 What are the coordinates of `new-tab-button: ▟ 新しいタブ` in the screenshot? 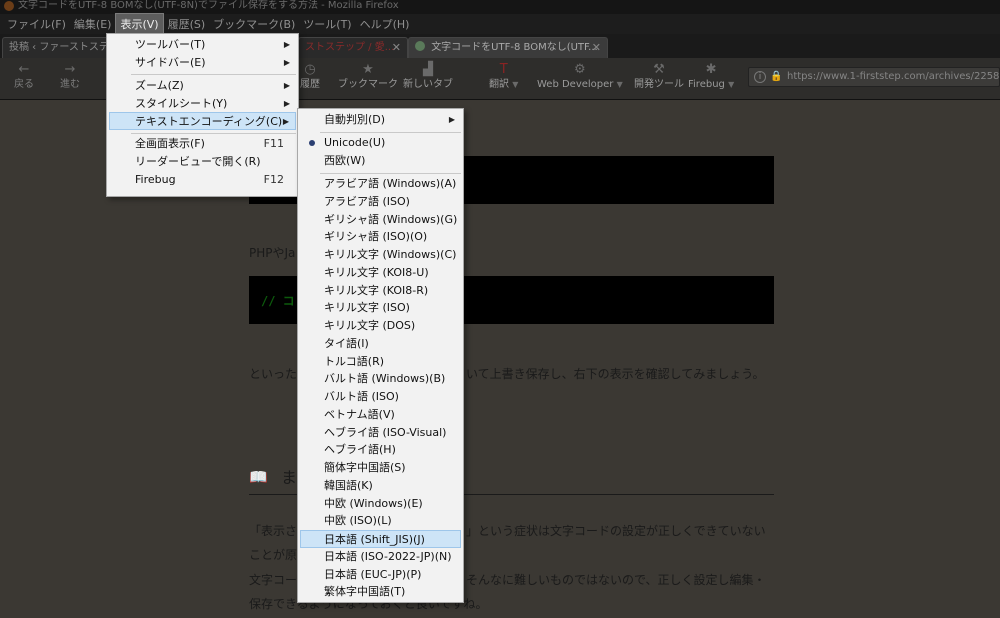 It's located at (428, 77).